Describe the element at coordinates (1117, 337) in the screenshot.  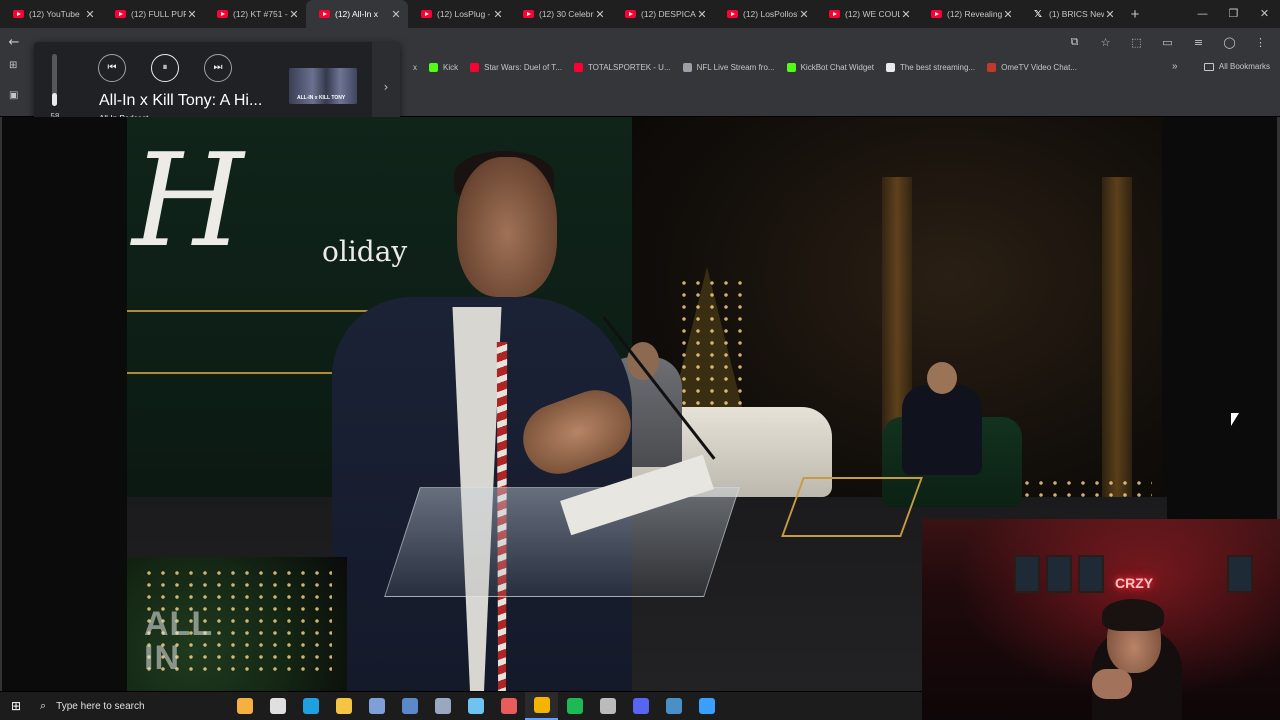
I see `stage-curtain` at that location.